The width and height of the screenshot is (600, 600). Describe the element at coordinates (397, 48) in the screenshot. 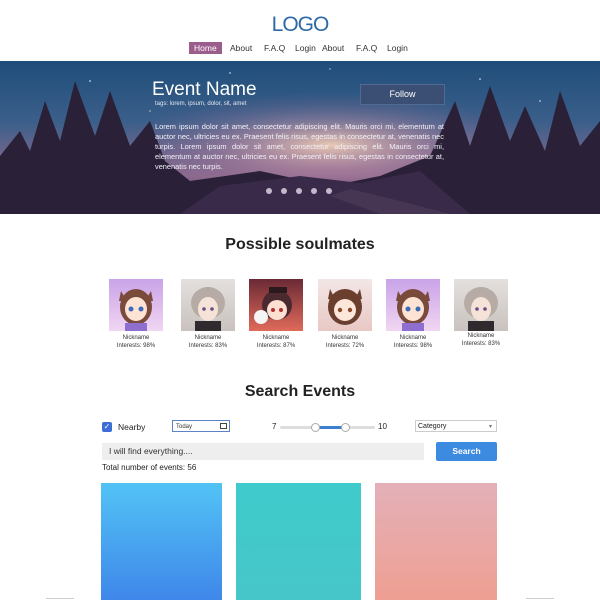

I see `nav-login-2: Login` at that location.